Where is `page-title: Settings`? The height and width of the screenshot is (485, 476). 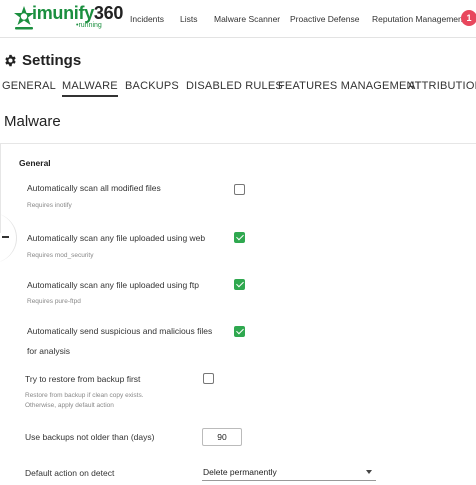 page-title: Settings is located at coordinates (42, 60).